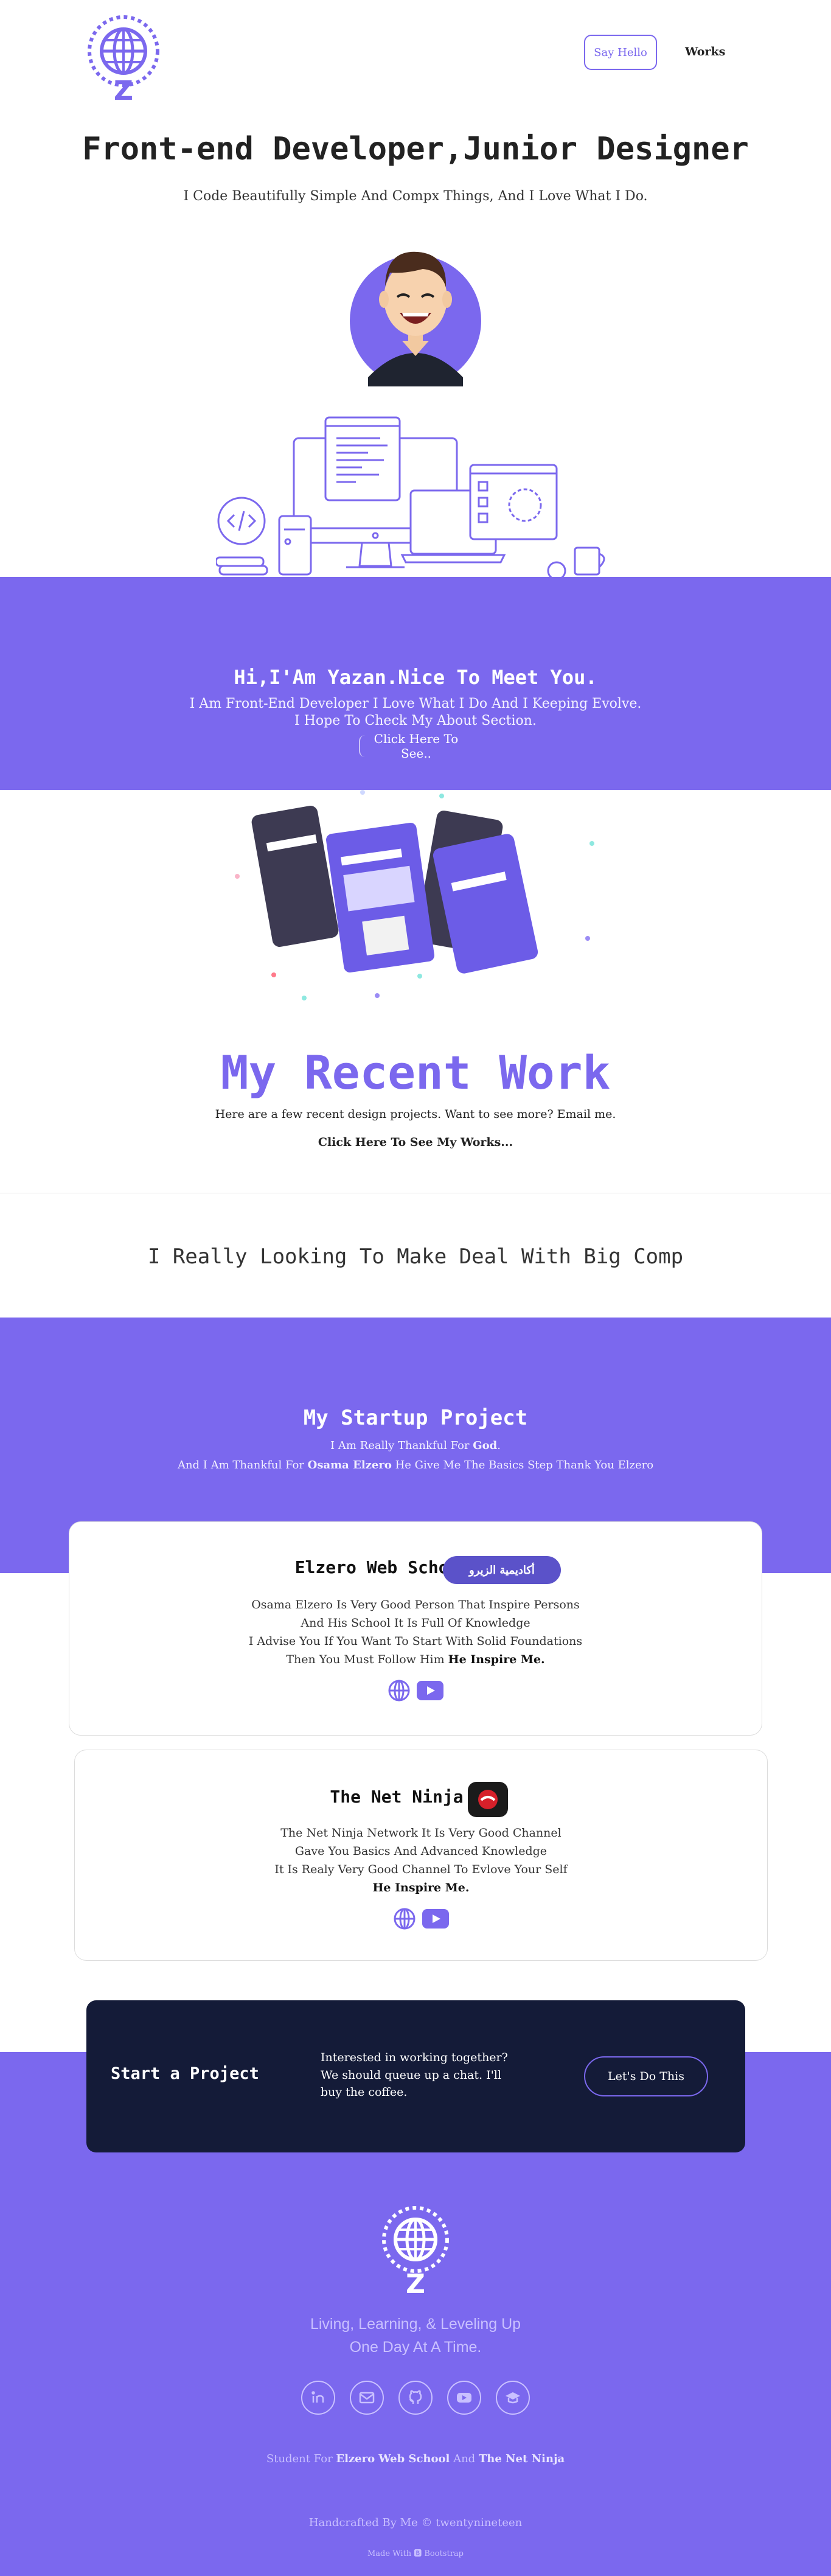 The width and height of the screenshot is (831, 2576). Describe the element at coordinates (415, 2347) in the screenshot. I see `footer-tagline-2: One Day At A Time.` at that location.